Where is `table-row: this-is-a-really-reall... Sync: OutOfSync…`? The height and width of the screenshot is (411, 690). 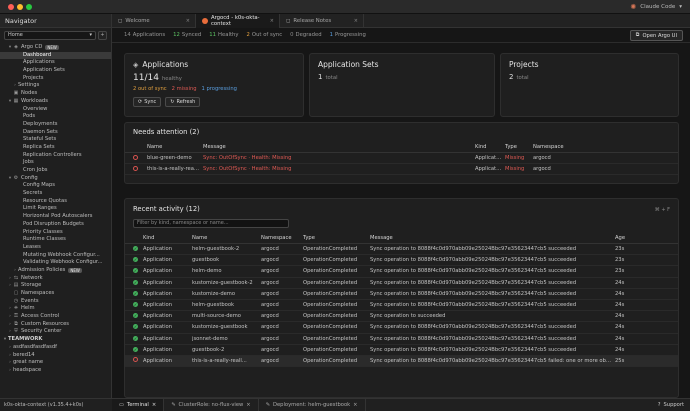
table-row: this-is-a-really-reall... Sync: OutOfSync… is located at coordinates (401, 170).